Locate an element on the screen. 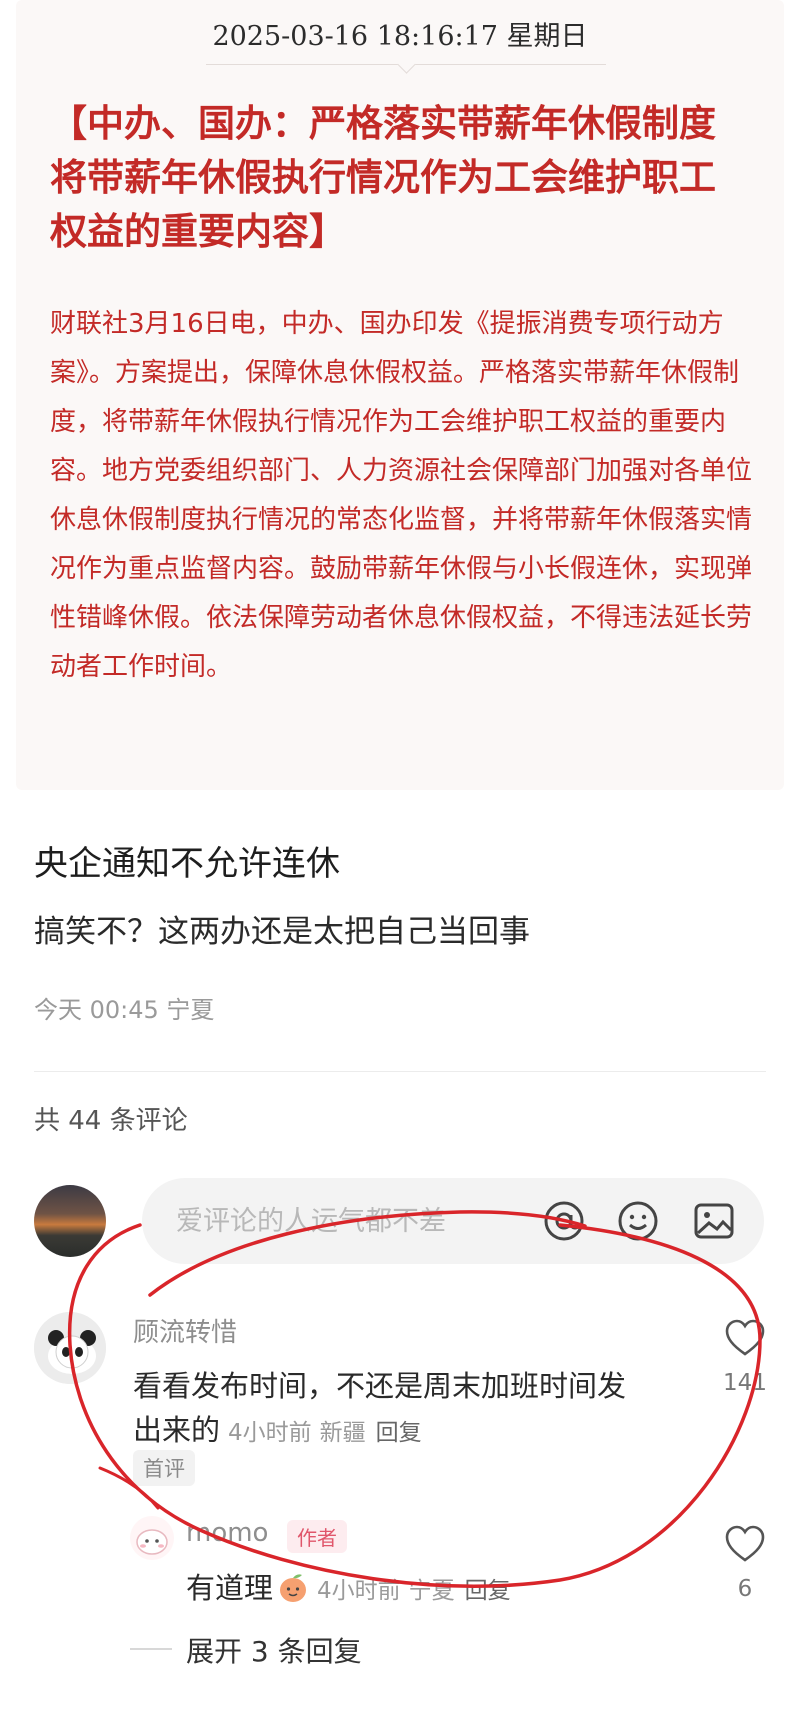 The height and width of the screenshot is (1726, 800). author-badge: 作者 is located at coordinates (317, 1536).